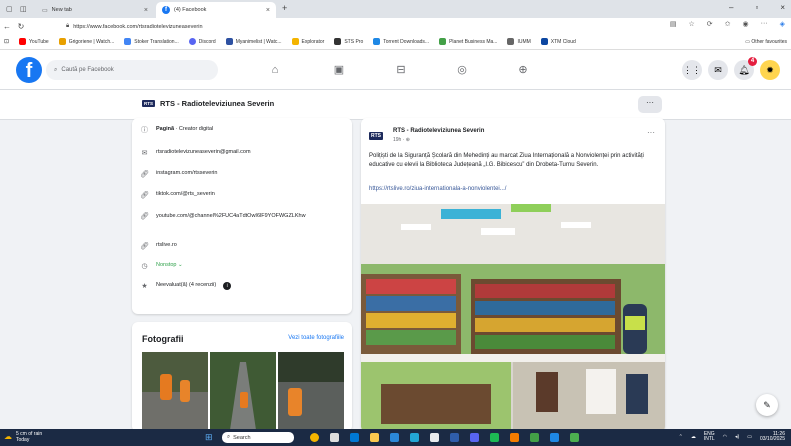 Image resolution: width=791 pixels, height=446 pixels. What do you see at coordinates (177, 195) in the screenshot?
I see `tiktok-row: 🔗︎ tiktok.com/@rts_severin` at bounding box center [177, 195].